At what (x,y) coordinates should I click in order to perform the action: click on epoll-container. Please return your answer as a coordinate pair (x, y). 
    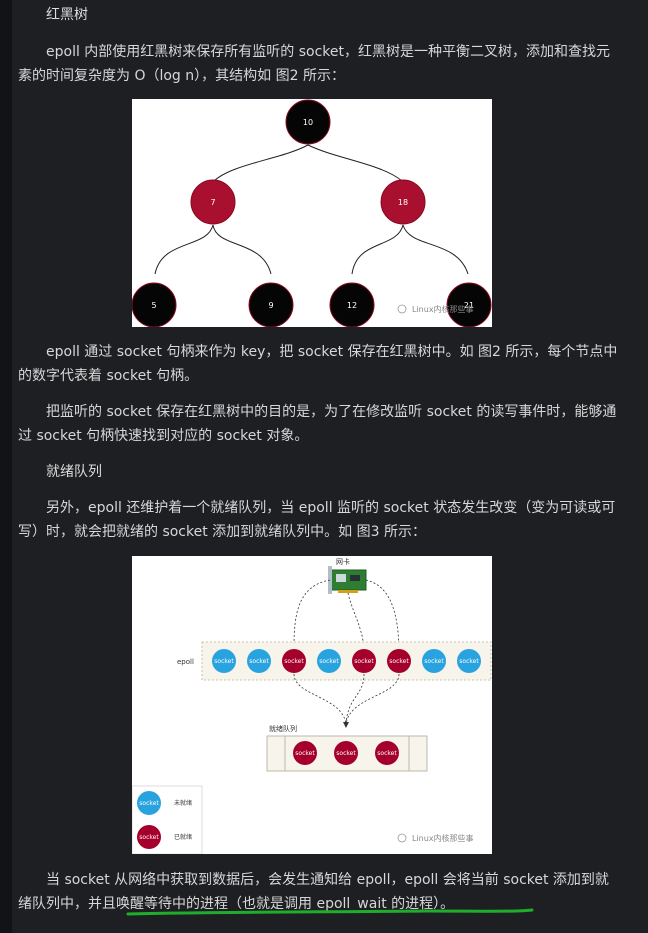
    Looking at the image, I should click on (346, 661).